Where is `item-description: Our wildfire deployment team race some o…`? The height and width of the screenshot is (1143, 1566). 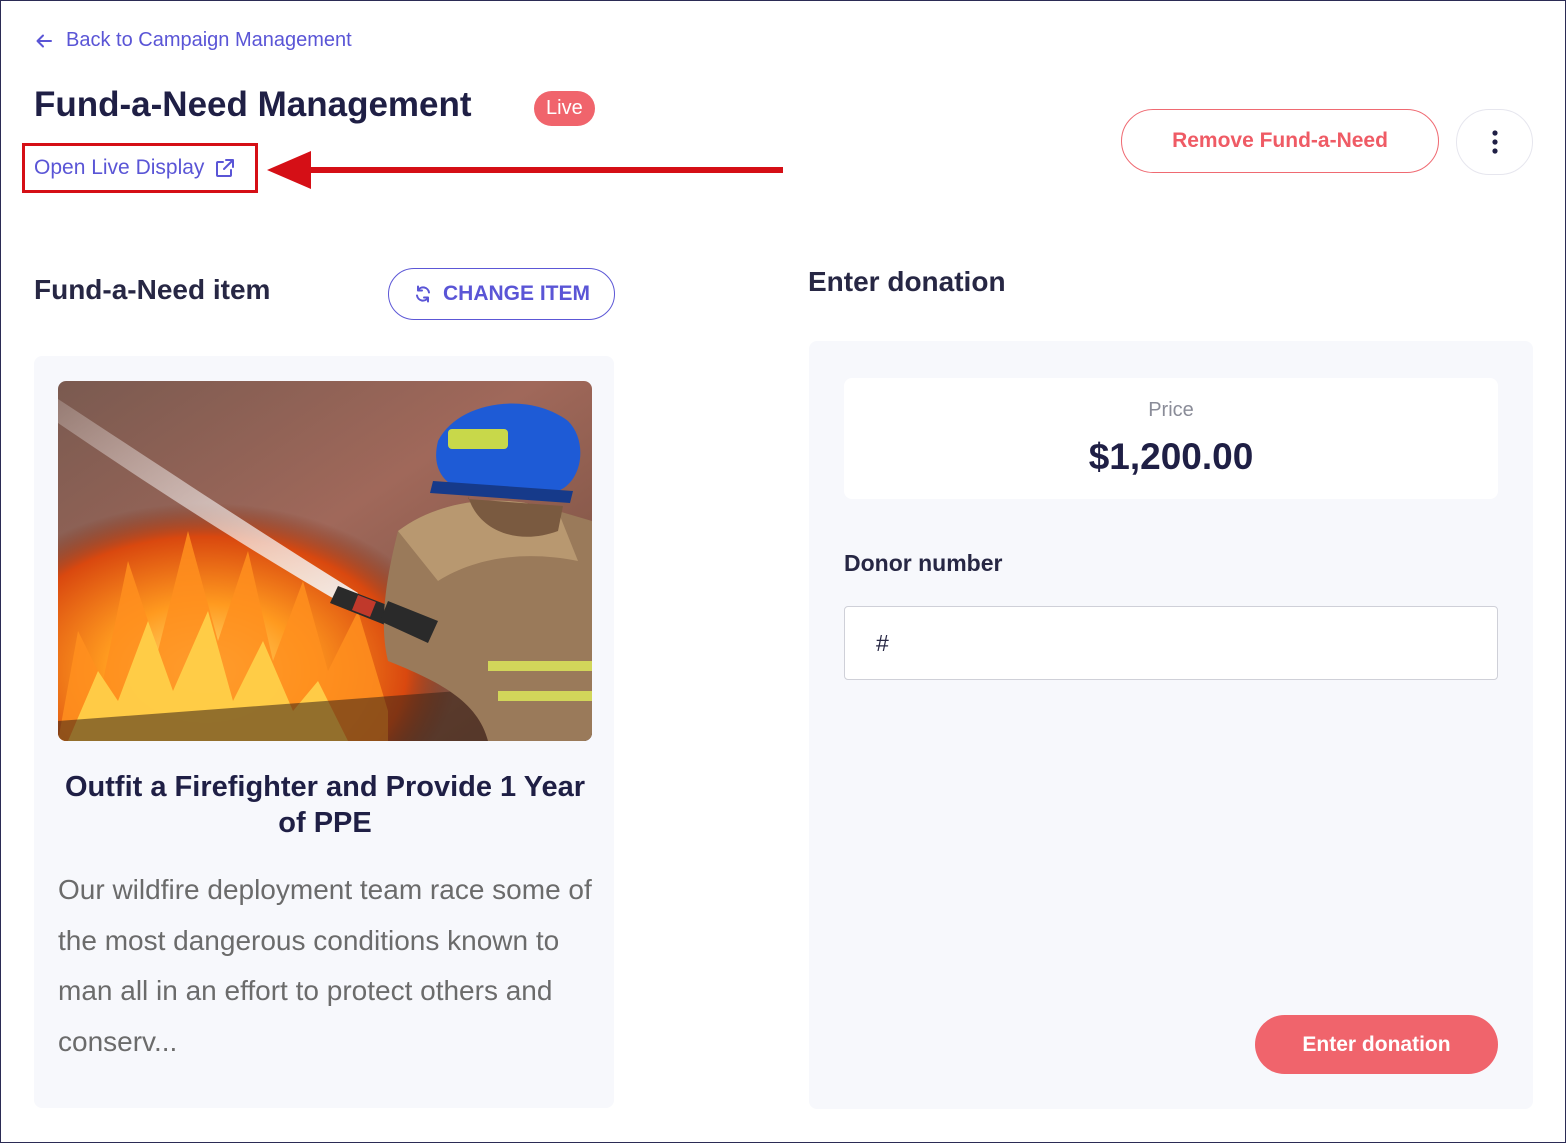 item-description: Our wildfire deployment team race some o… is located at coordinates (325, 965).